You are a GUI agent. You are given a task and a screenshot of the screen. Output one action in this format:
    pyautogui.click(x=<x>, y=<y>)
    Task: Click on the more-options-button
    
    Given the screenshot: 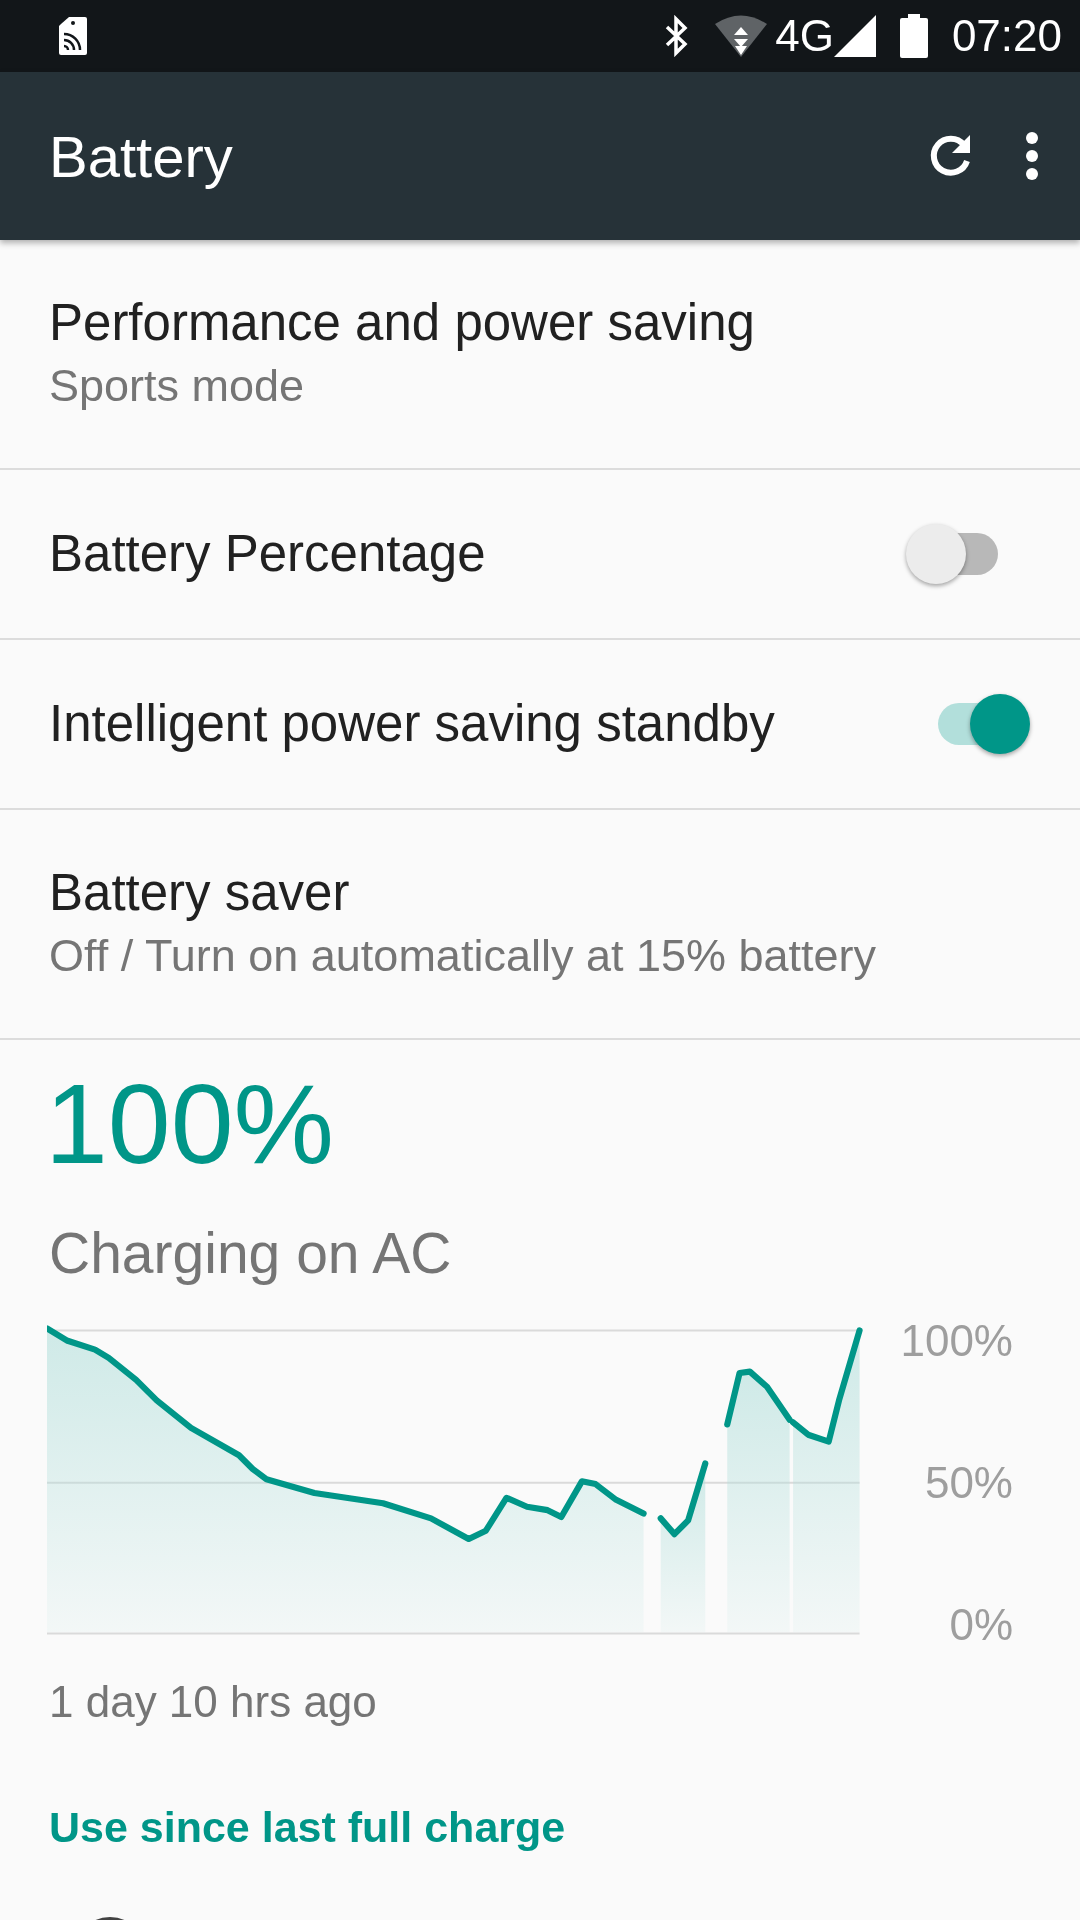 What is the action you would take?
    pyautogui.click(x=1032, y=156)
    